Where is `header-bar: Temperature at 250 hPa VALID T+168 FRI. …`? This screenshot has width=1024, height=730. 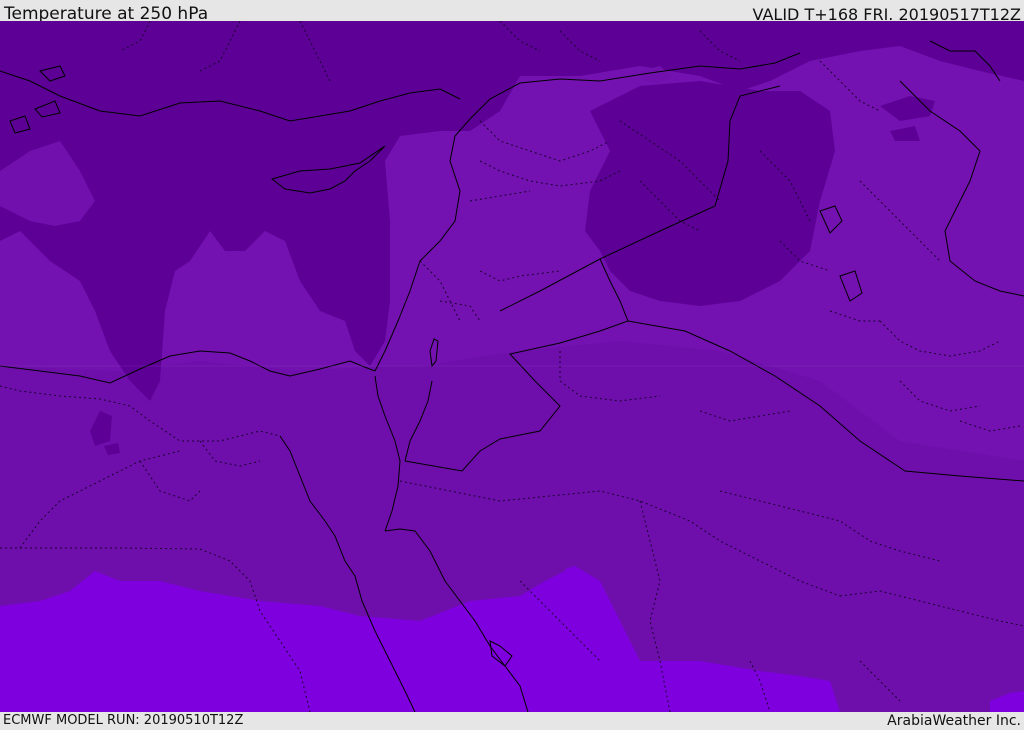
header-bar: Temperature at 250 hPa VALID T+168 FRI. … is located at coordinates (512, 12).